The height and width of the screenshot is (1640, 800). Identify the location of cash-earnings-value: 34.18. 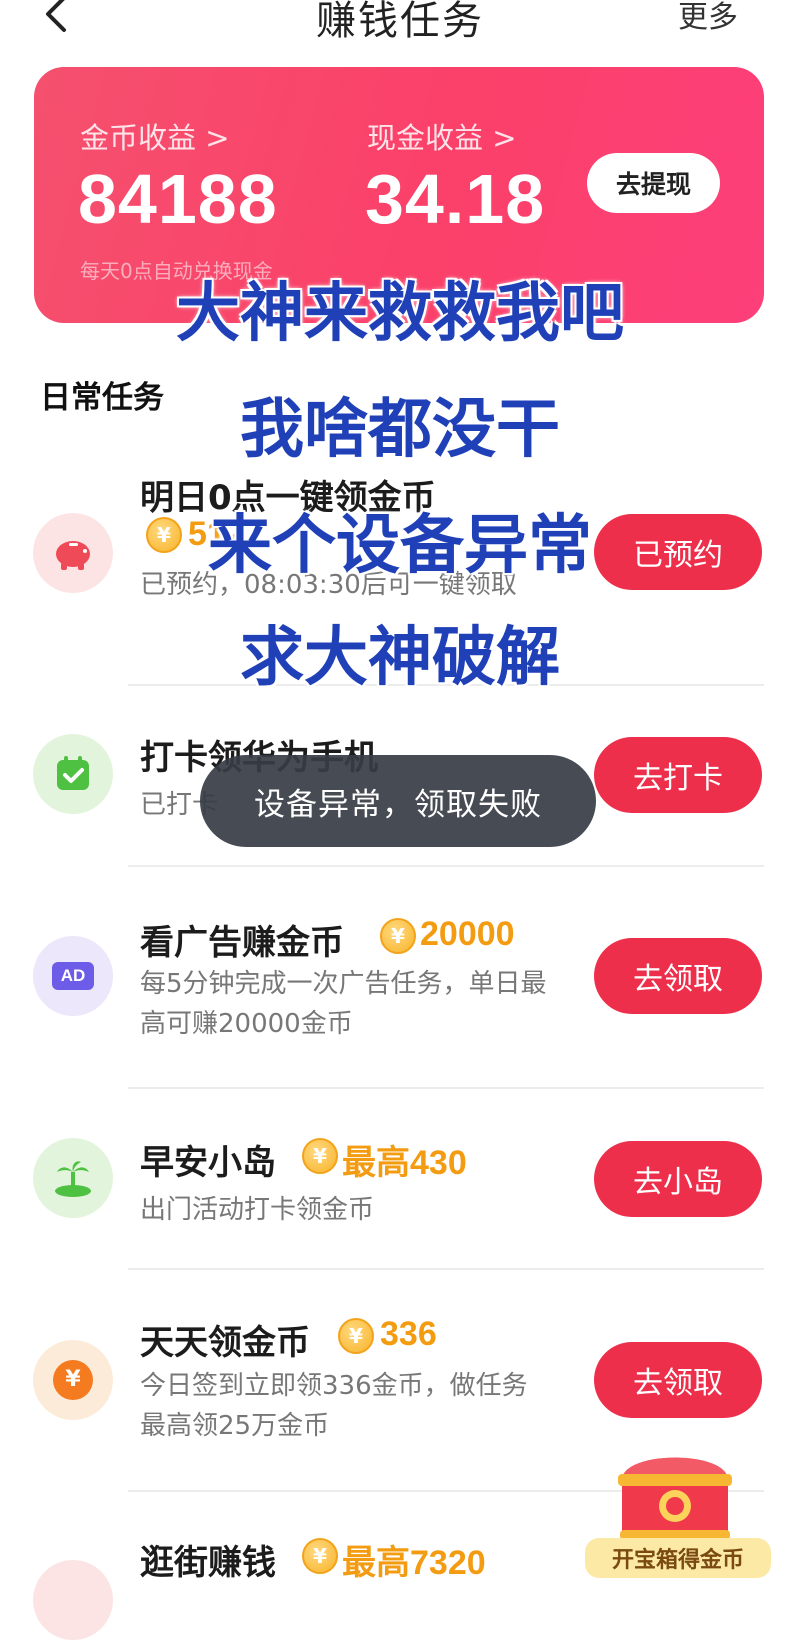
(455, 199).